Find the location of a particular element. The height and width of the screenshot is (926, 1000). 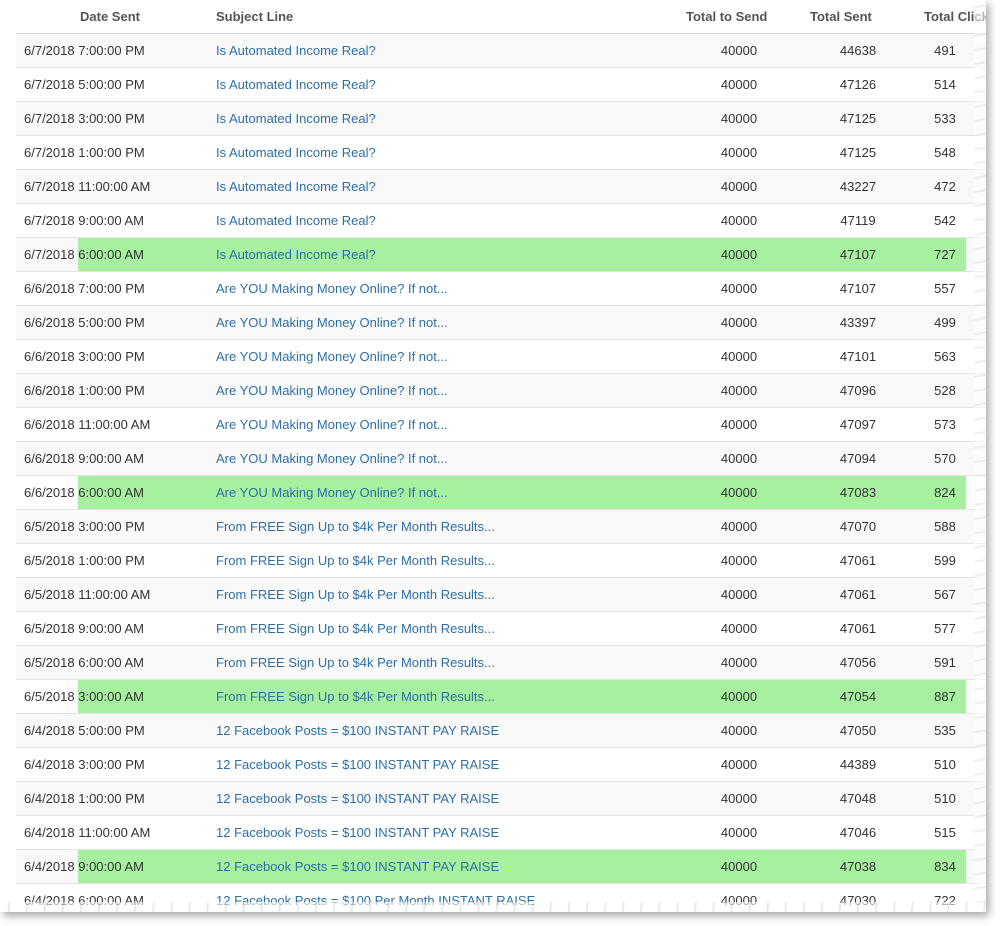

column-header-total-sent: Total Sent is located at coordinates (858, 17).